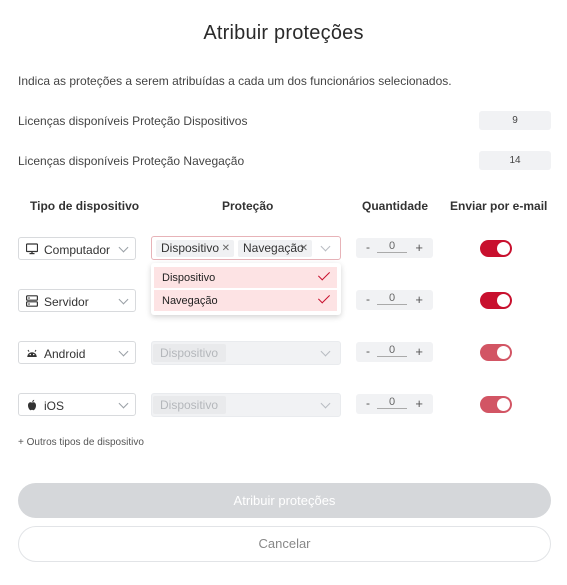  What do you see at coordinates (85, 206) in the screenshot?
I see `column-header-device-type: Tipo de dispositivo` at bounding box center [85, 206].